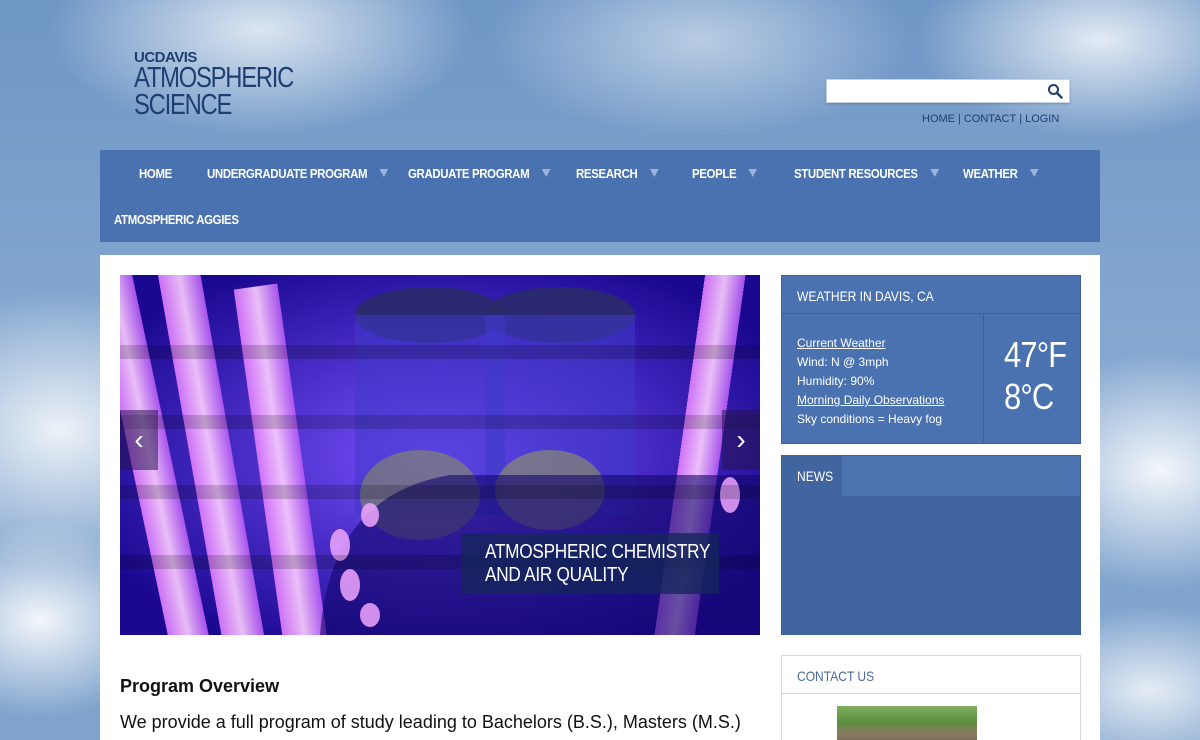 Image resolution: width=1200 pixels, height=740 pixels. I want to click on slider-prev-button: ‹, so click(139, 440).